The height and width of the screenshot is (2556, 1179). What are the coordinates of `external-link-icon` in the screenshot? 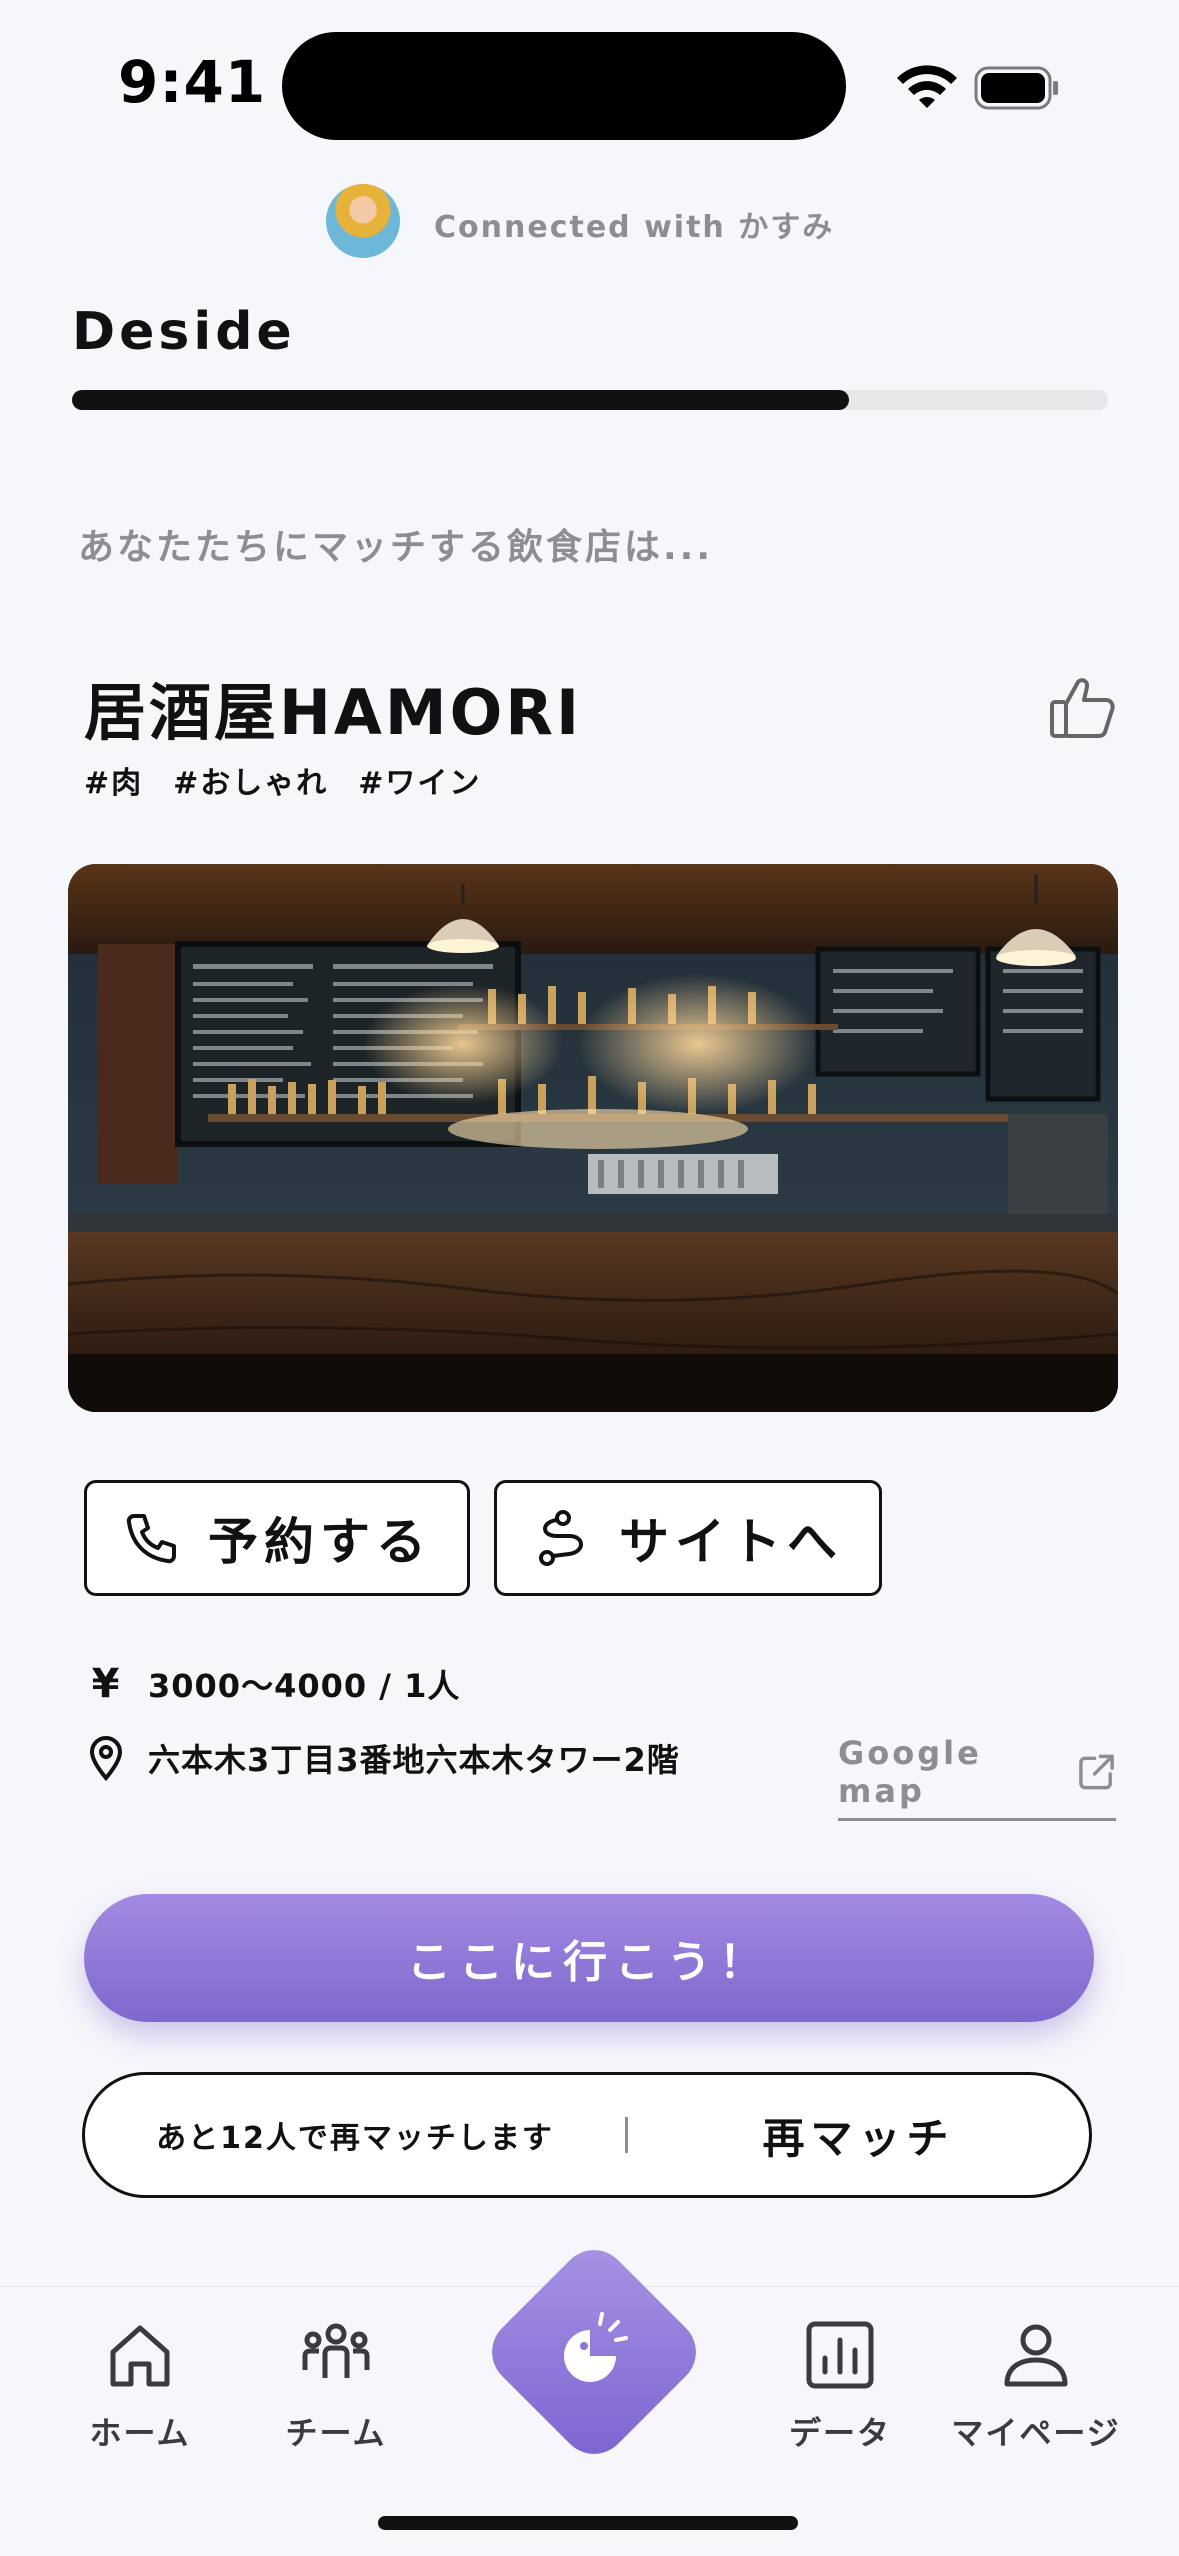 It's located at (1096, 1772).